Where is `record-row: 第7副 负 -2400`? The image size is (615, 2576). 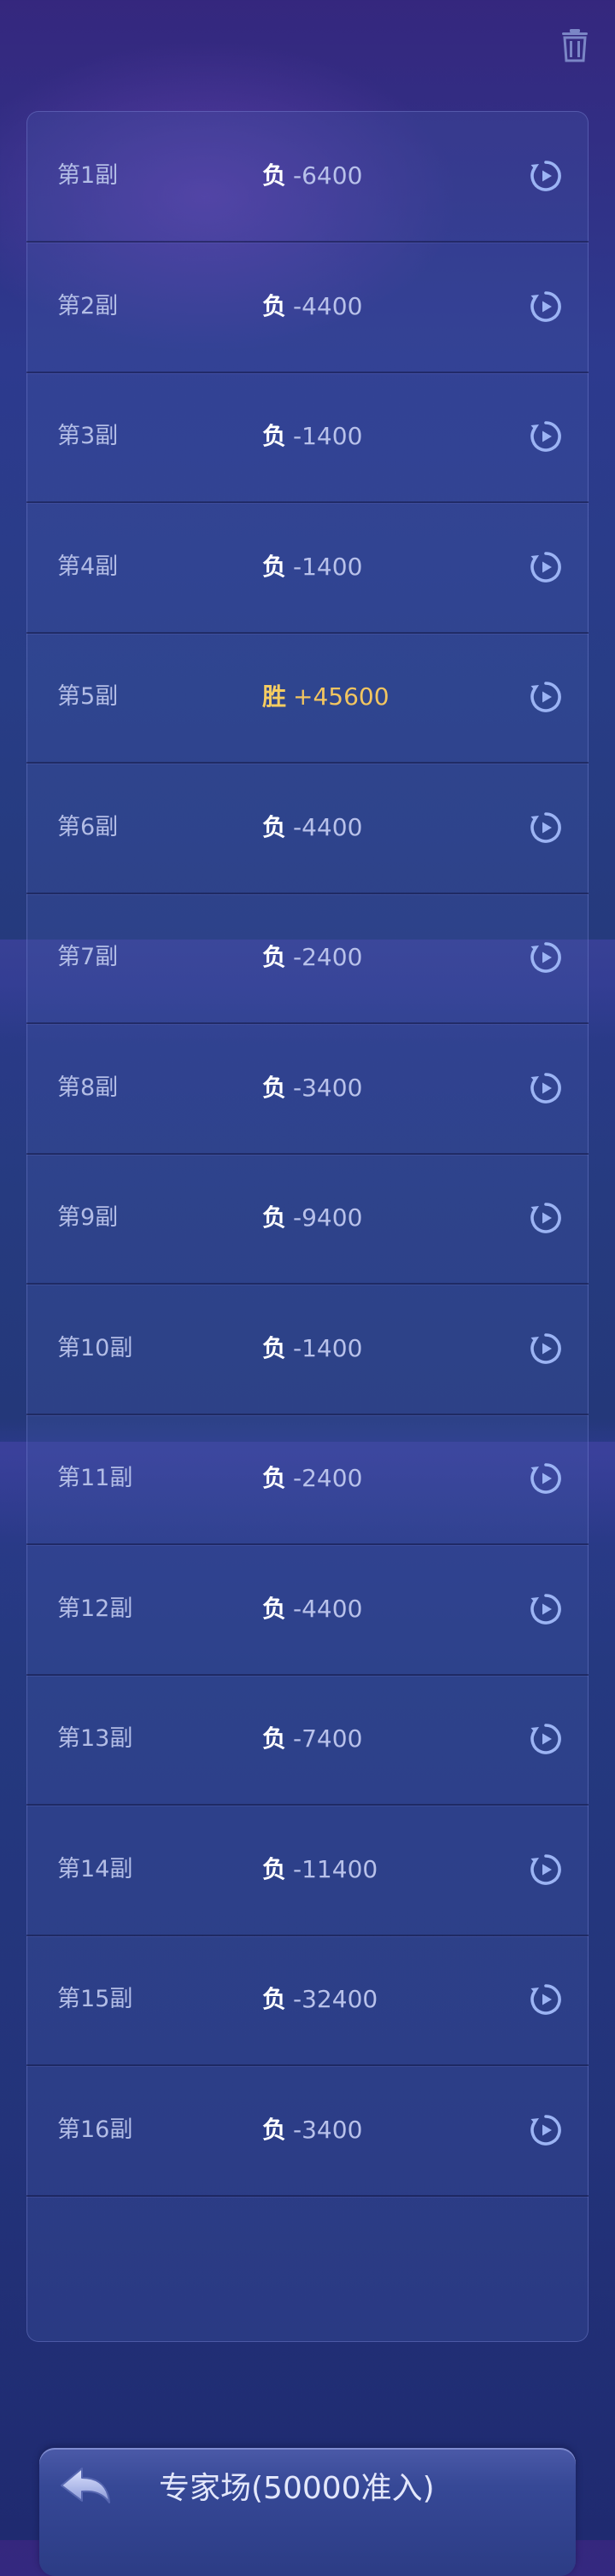 record-row: 第7副 负 -2400 is located at coordinates (307, 958).